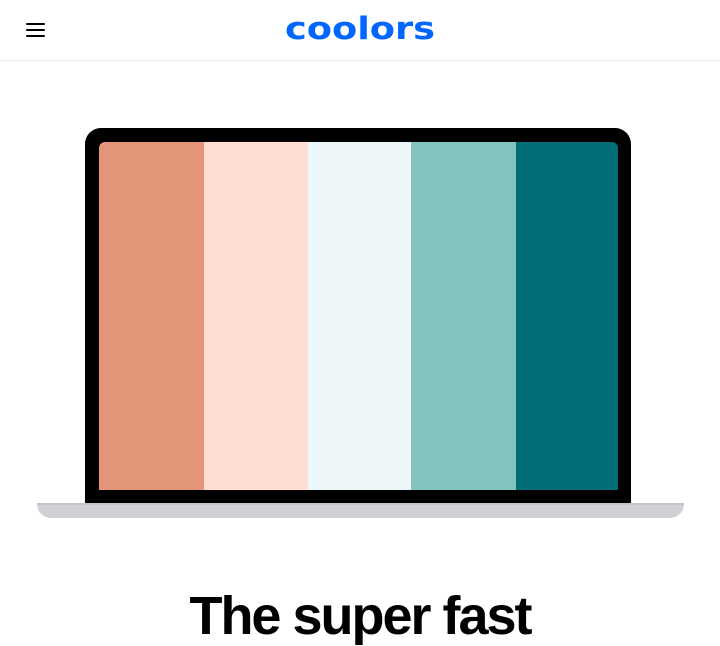 The height and width of the screenshot is (646, 720). I want to click on laptop-hinge, so click(360, 504).